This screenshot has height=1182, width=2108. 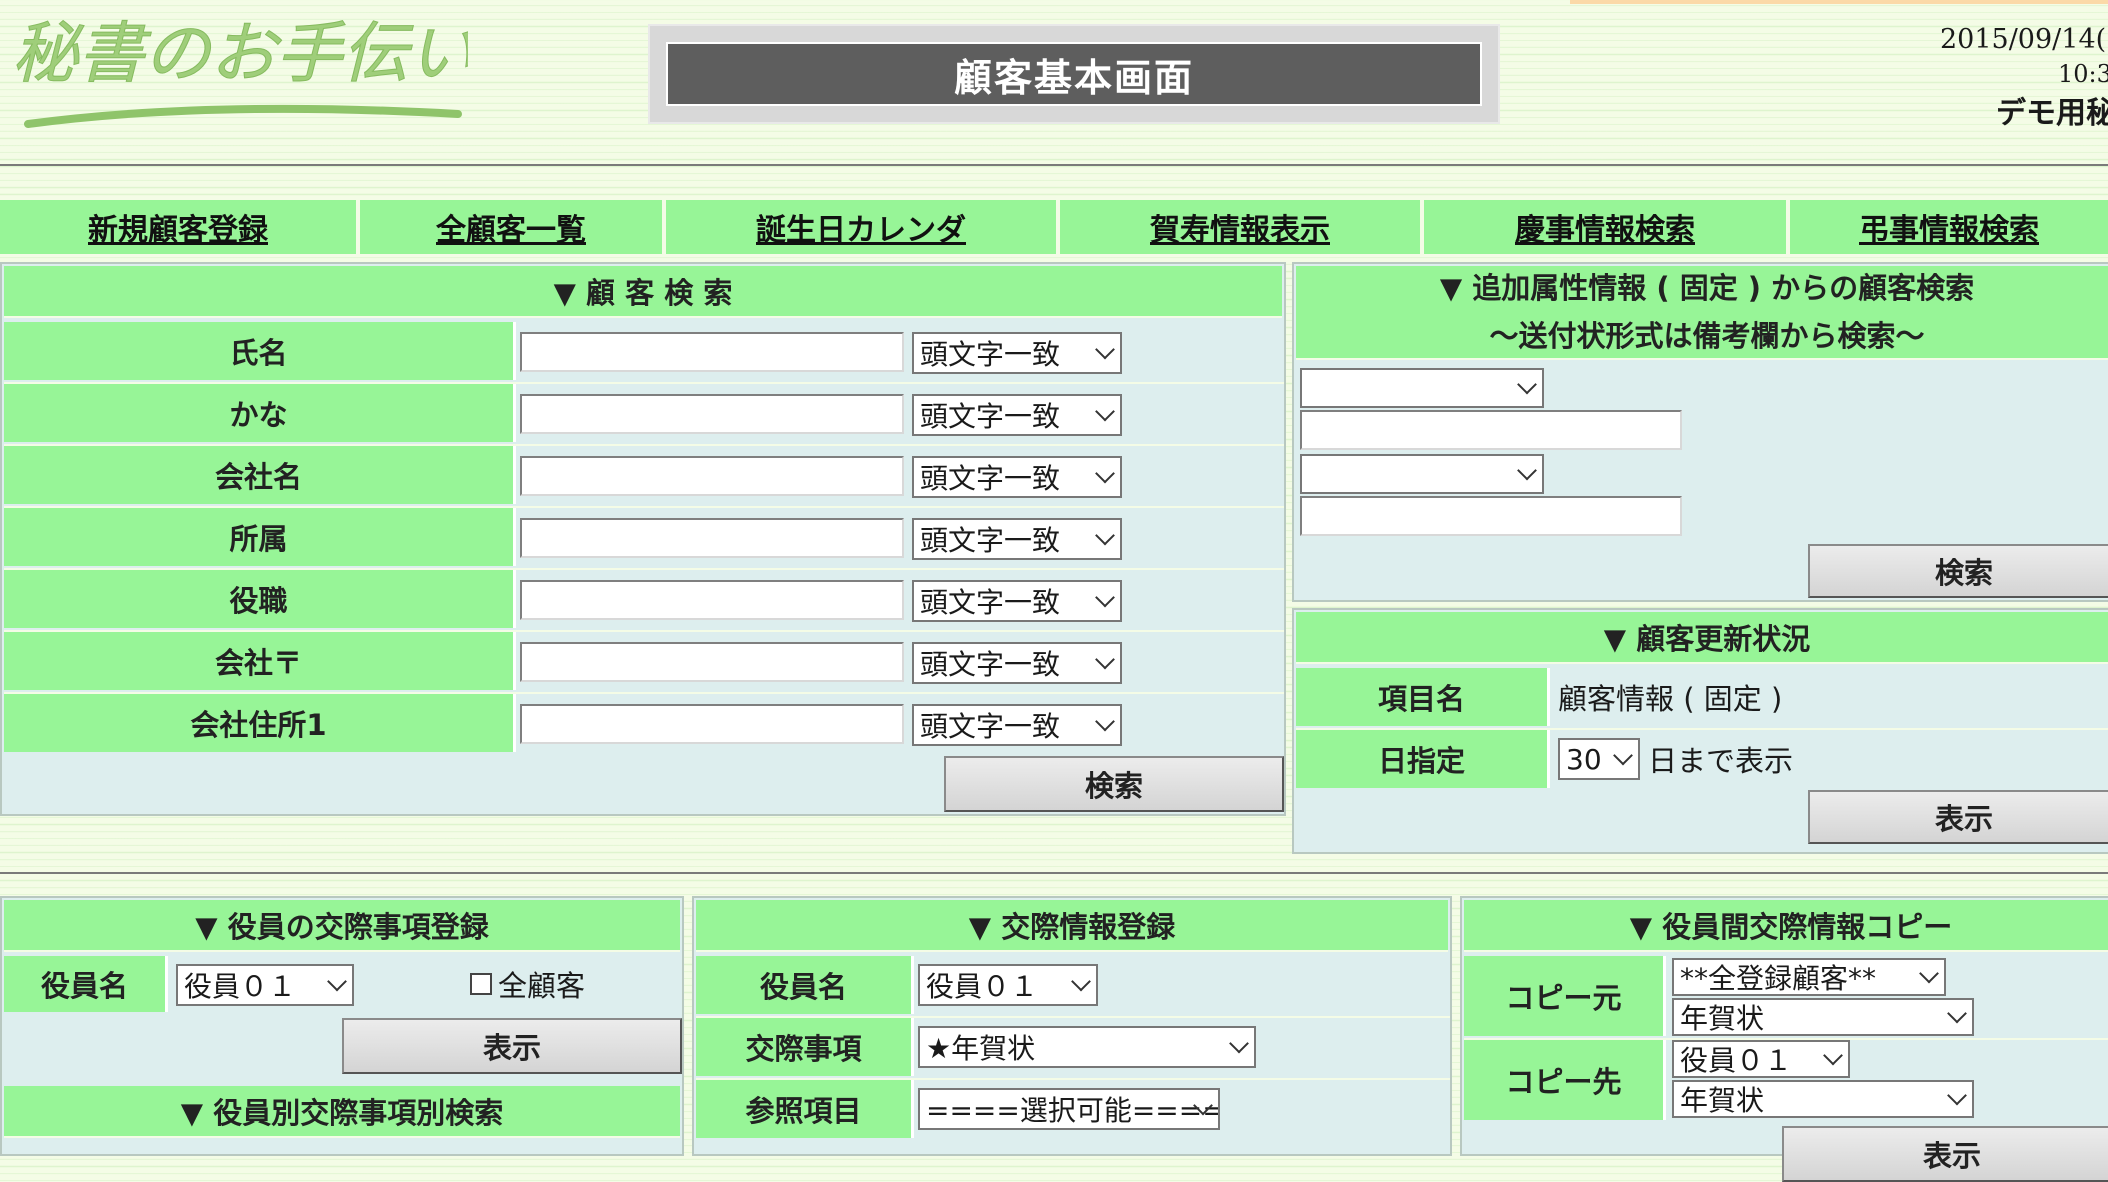 I want to click on nav-new-customer: 新規顧客登録, so click(x=180, y=227).